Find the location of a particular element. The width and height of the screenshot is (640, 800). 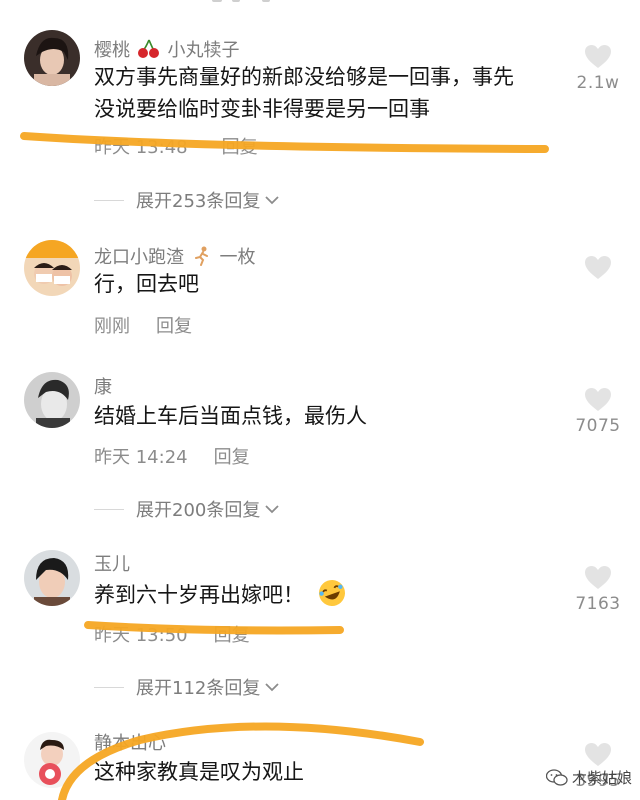

comment-time: 刚刚 is located at coordinates (112, 326).